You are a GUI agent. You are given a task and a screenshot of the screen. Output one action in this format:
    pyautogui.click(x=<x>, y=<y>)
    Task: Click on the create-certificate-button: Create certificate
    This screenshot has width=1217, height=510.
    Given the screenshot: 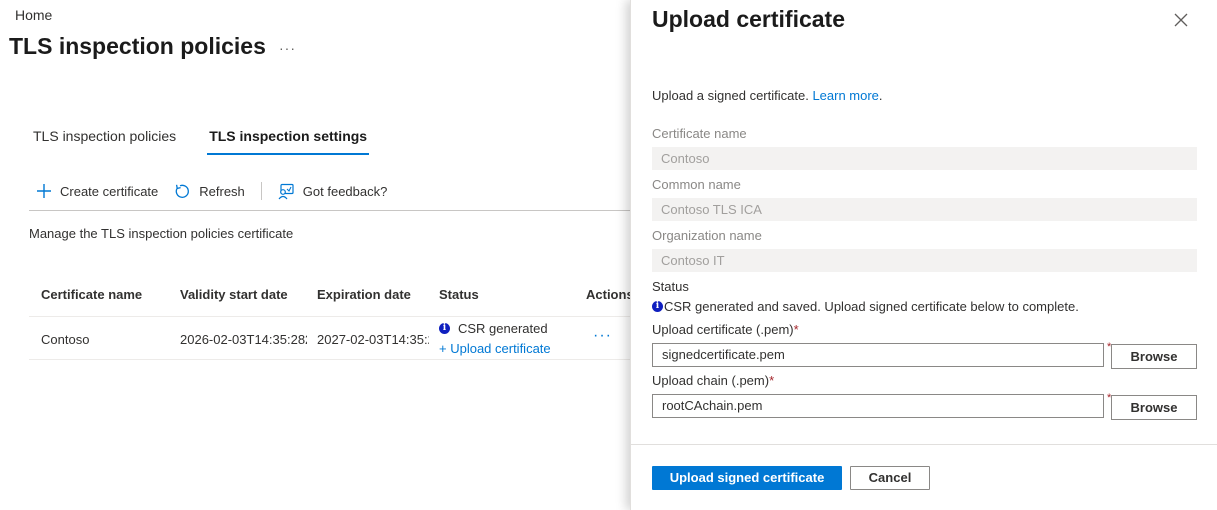 What is the action you would take?
    pyautogui.click(x=97, y=191)
    